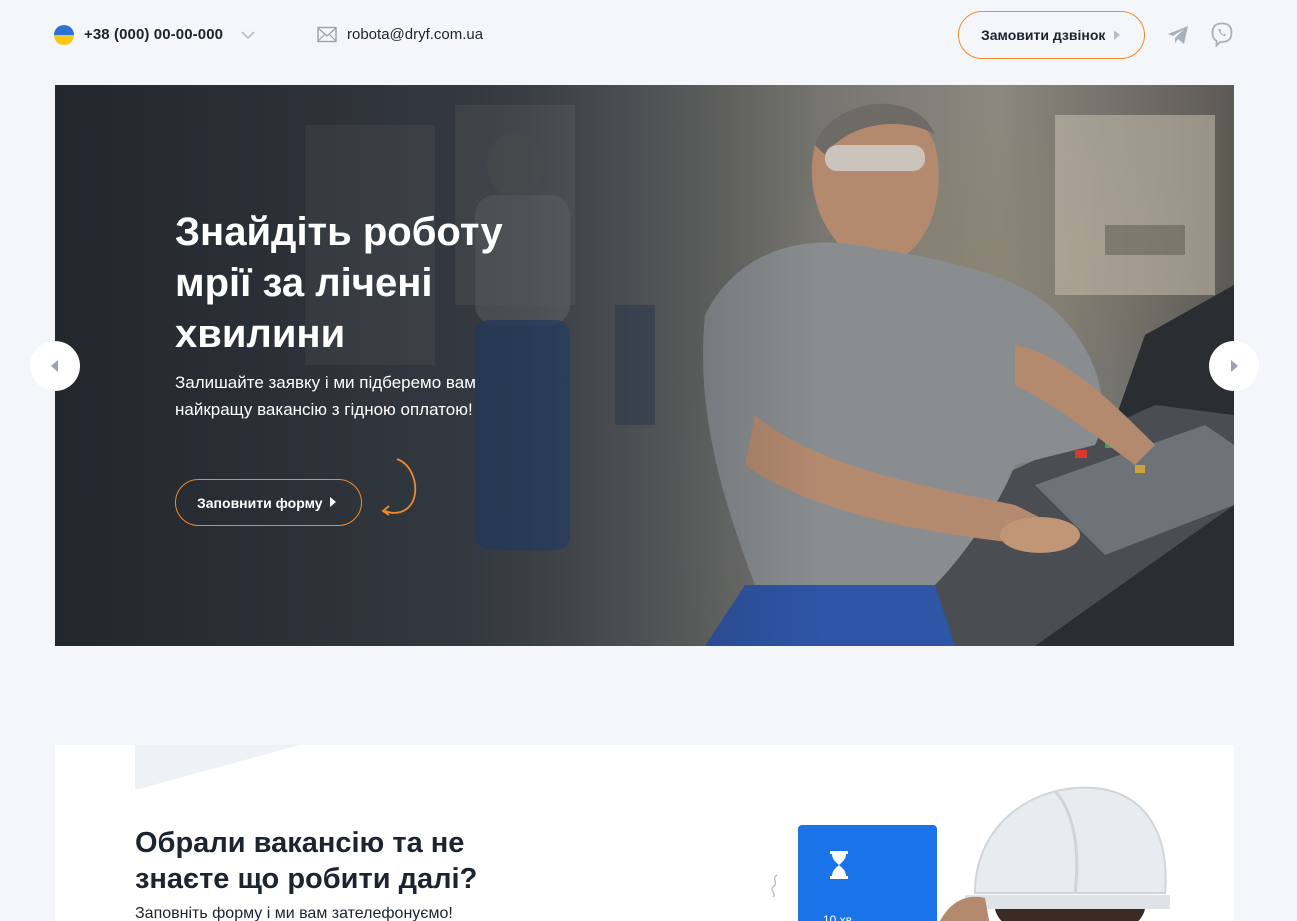 The width and height of the screenshot is (1297, 921). What do you see at coordinates (1178, 35) in the screenshot?
I see `telegram-icon` at bounding box center [1178, 35].